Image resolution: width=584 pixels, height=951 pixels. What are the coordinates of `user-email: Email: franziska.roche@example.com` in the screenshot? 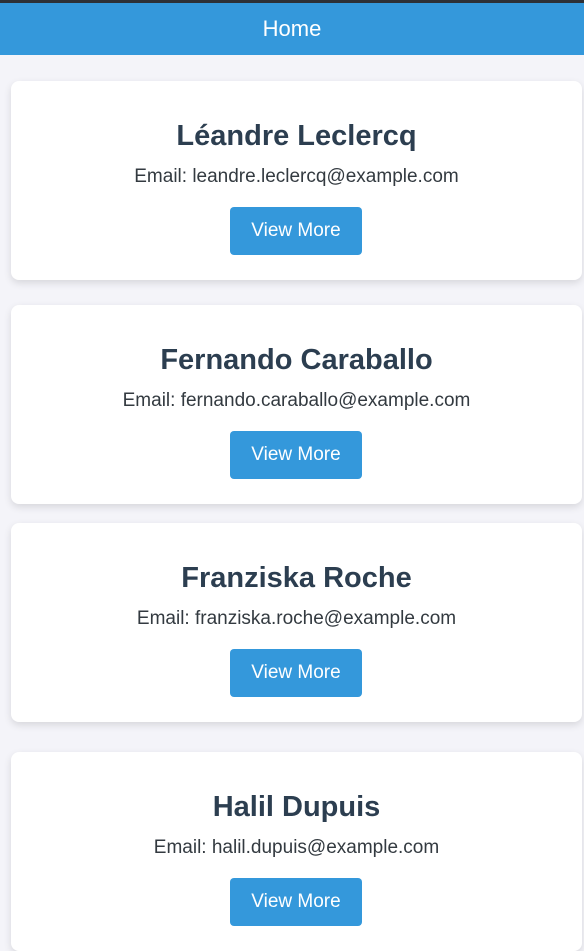 It's located at (296, 618).